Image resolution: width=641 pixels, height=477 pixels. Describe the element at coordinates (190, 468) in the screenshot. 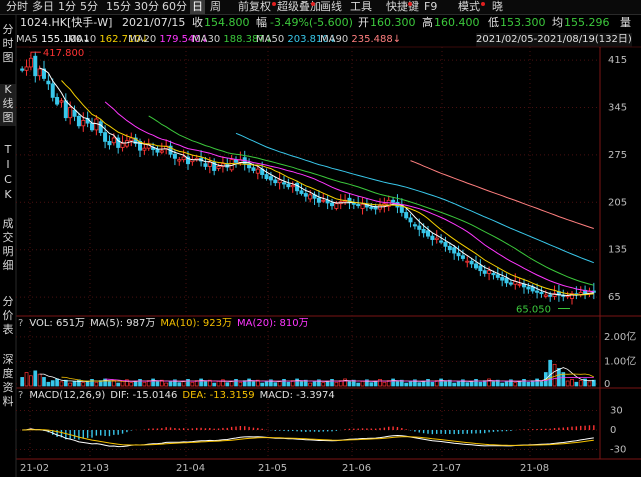

I see `time-tick-label: 21-04` at that location.